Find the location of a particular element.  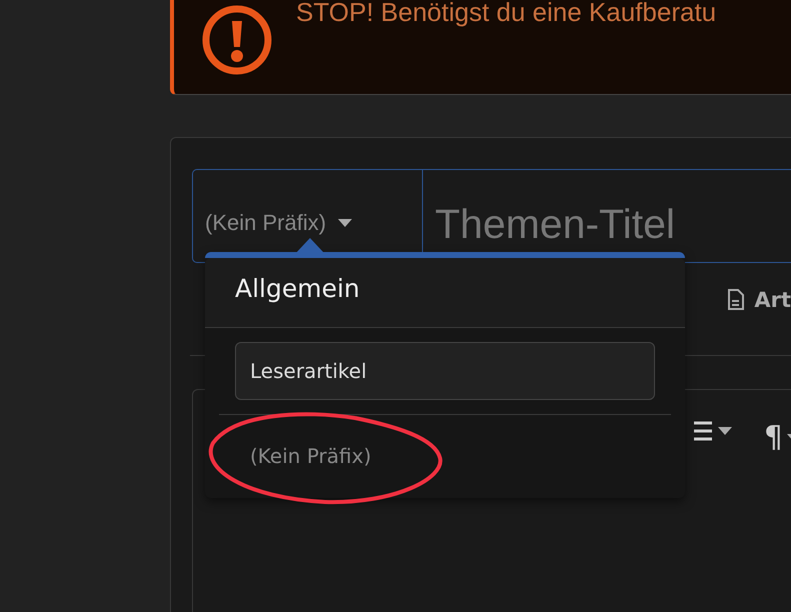

title-field: (Kein Präfix) Themen-Titel is located at coordinates (491, 216).